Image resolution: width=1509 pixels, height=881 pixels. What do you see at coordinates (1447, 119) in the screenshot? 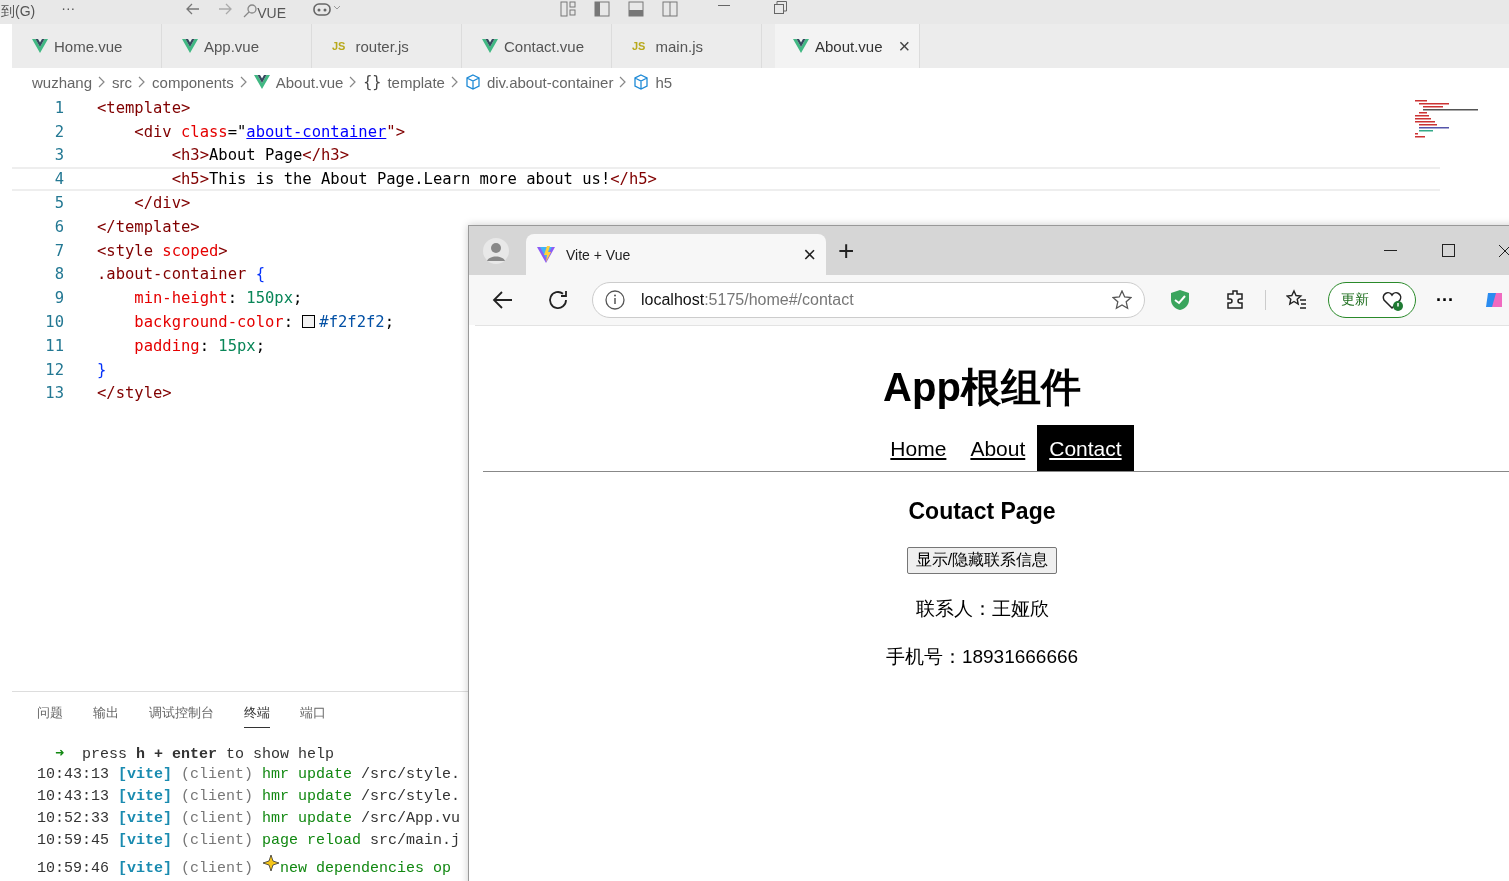
I see `minimap-drawing` at bounding box center [1447, 119].